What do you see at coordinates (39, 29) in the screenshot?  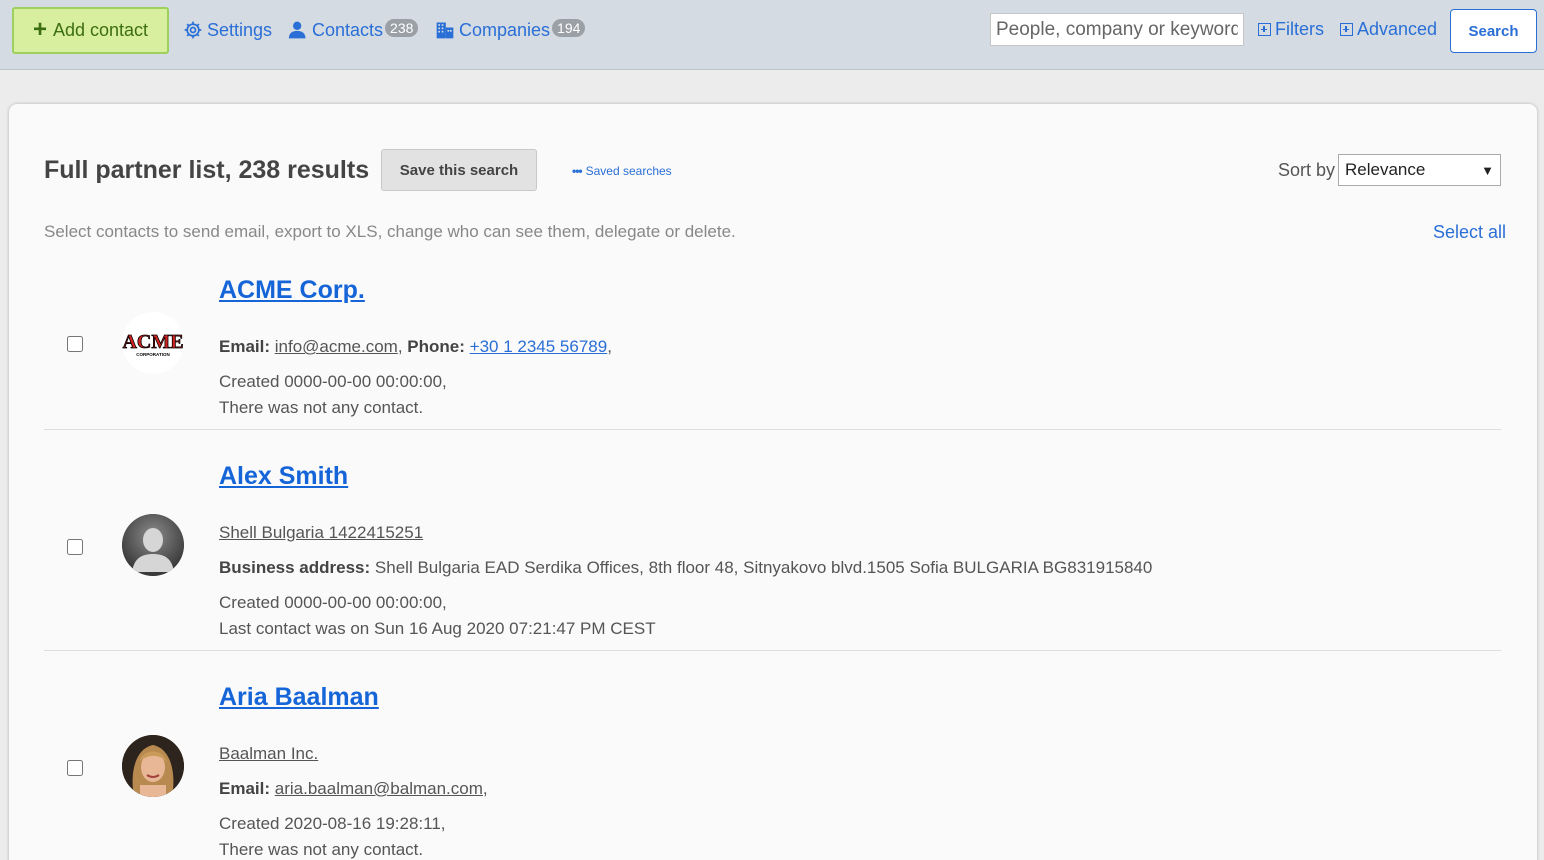 I see `plus-icon: +` at bounding box center [39, 29].